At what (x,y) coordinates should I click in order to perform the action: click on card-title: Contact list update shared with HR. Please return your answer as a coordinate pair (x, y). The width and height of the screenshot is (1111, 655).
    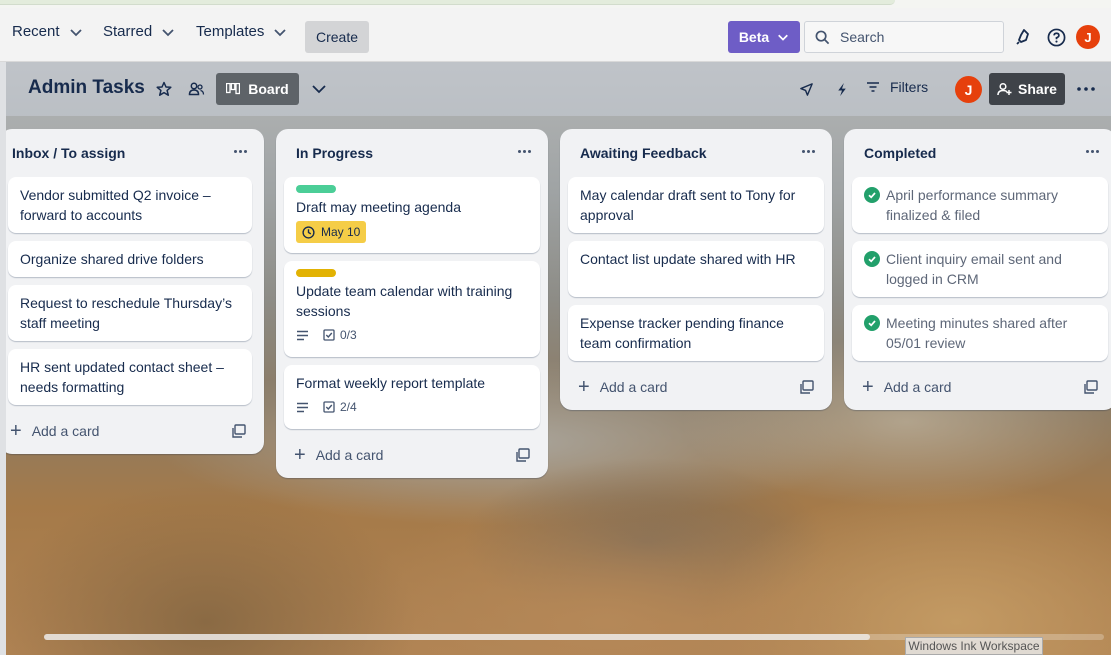
    Looking at the image, I should click on (688, 259).